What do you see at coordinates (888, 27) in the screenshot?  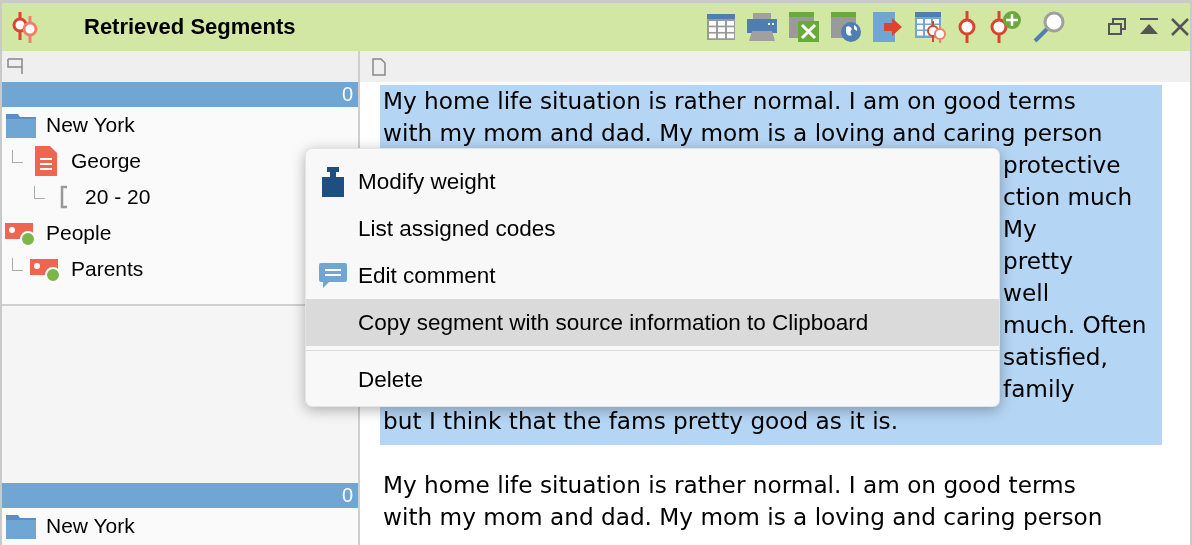 I see `export-arrow-icon` at bounding box center [888, 27].